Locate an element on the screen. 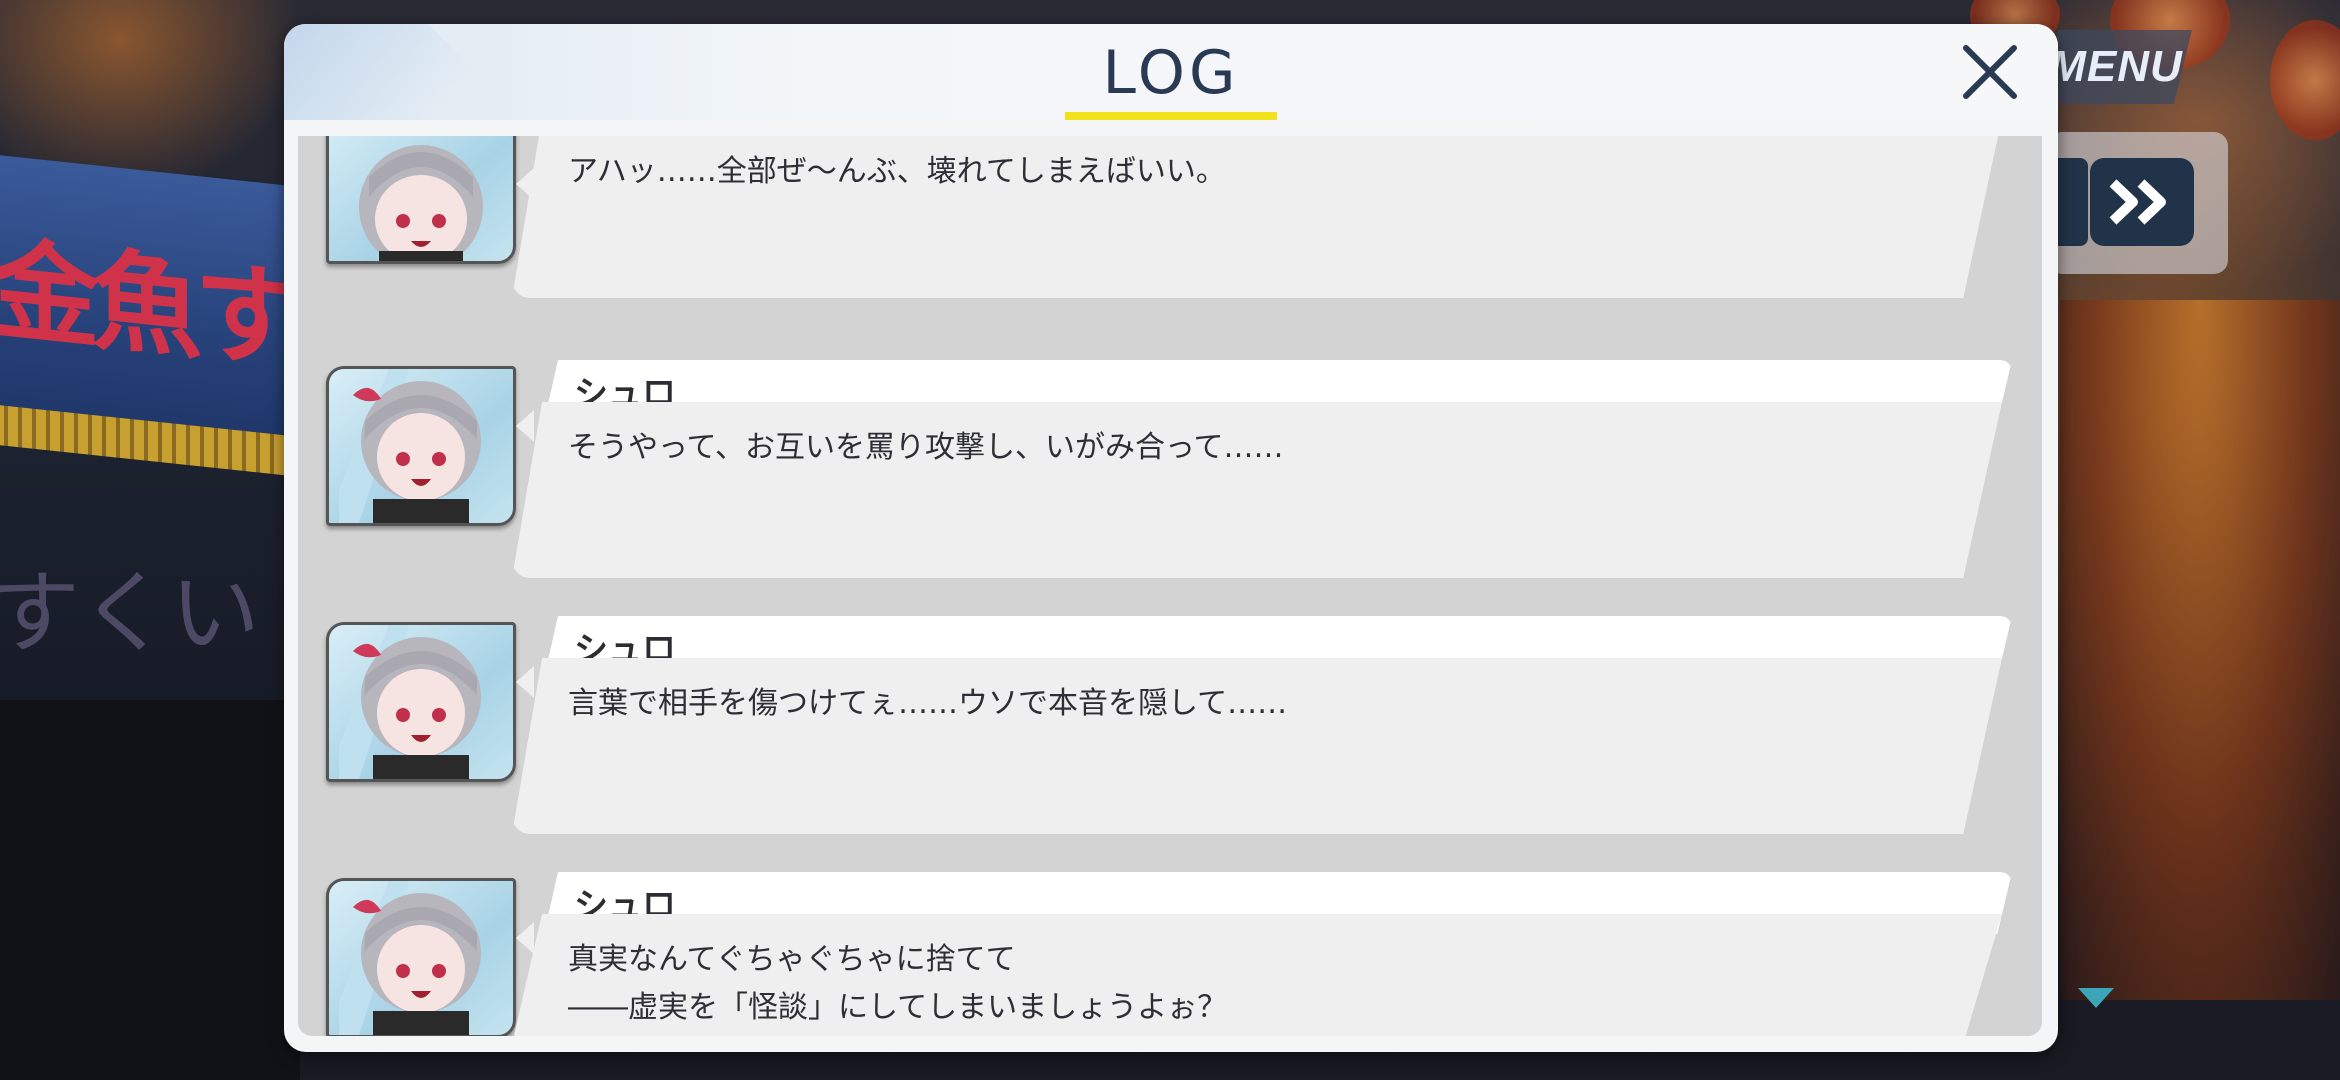 The width and height of the screenshot is (2340, 1080). menu-button: MENU is located at coordinates (2116, 67).